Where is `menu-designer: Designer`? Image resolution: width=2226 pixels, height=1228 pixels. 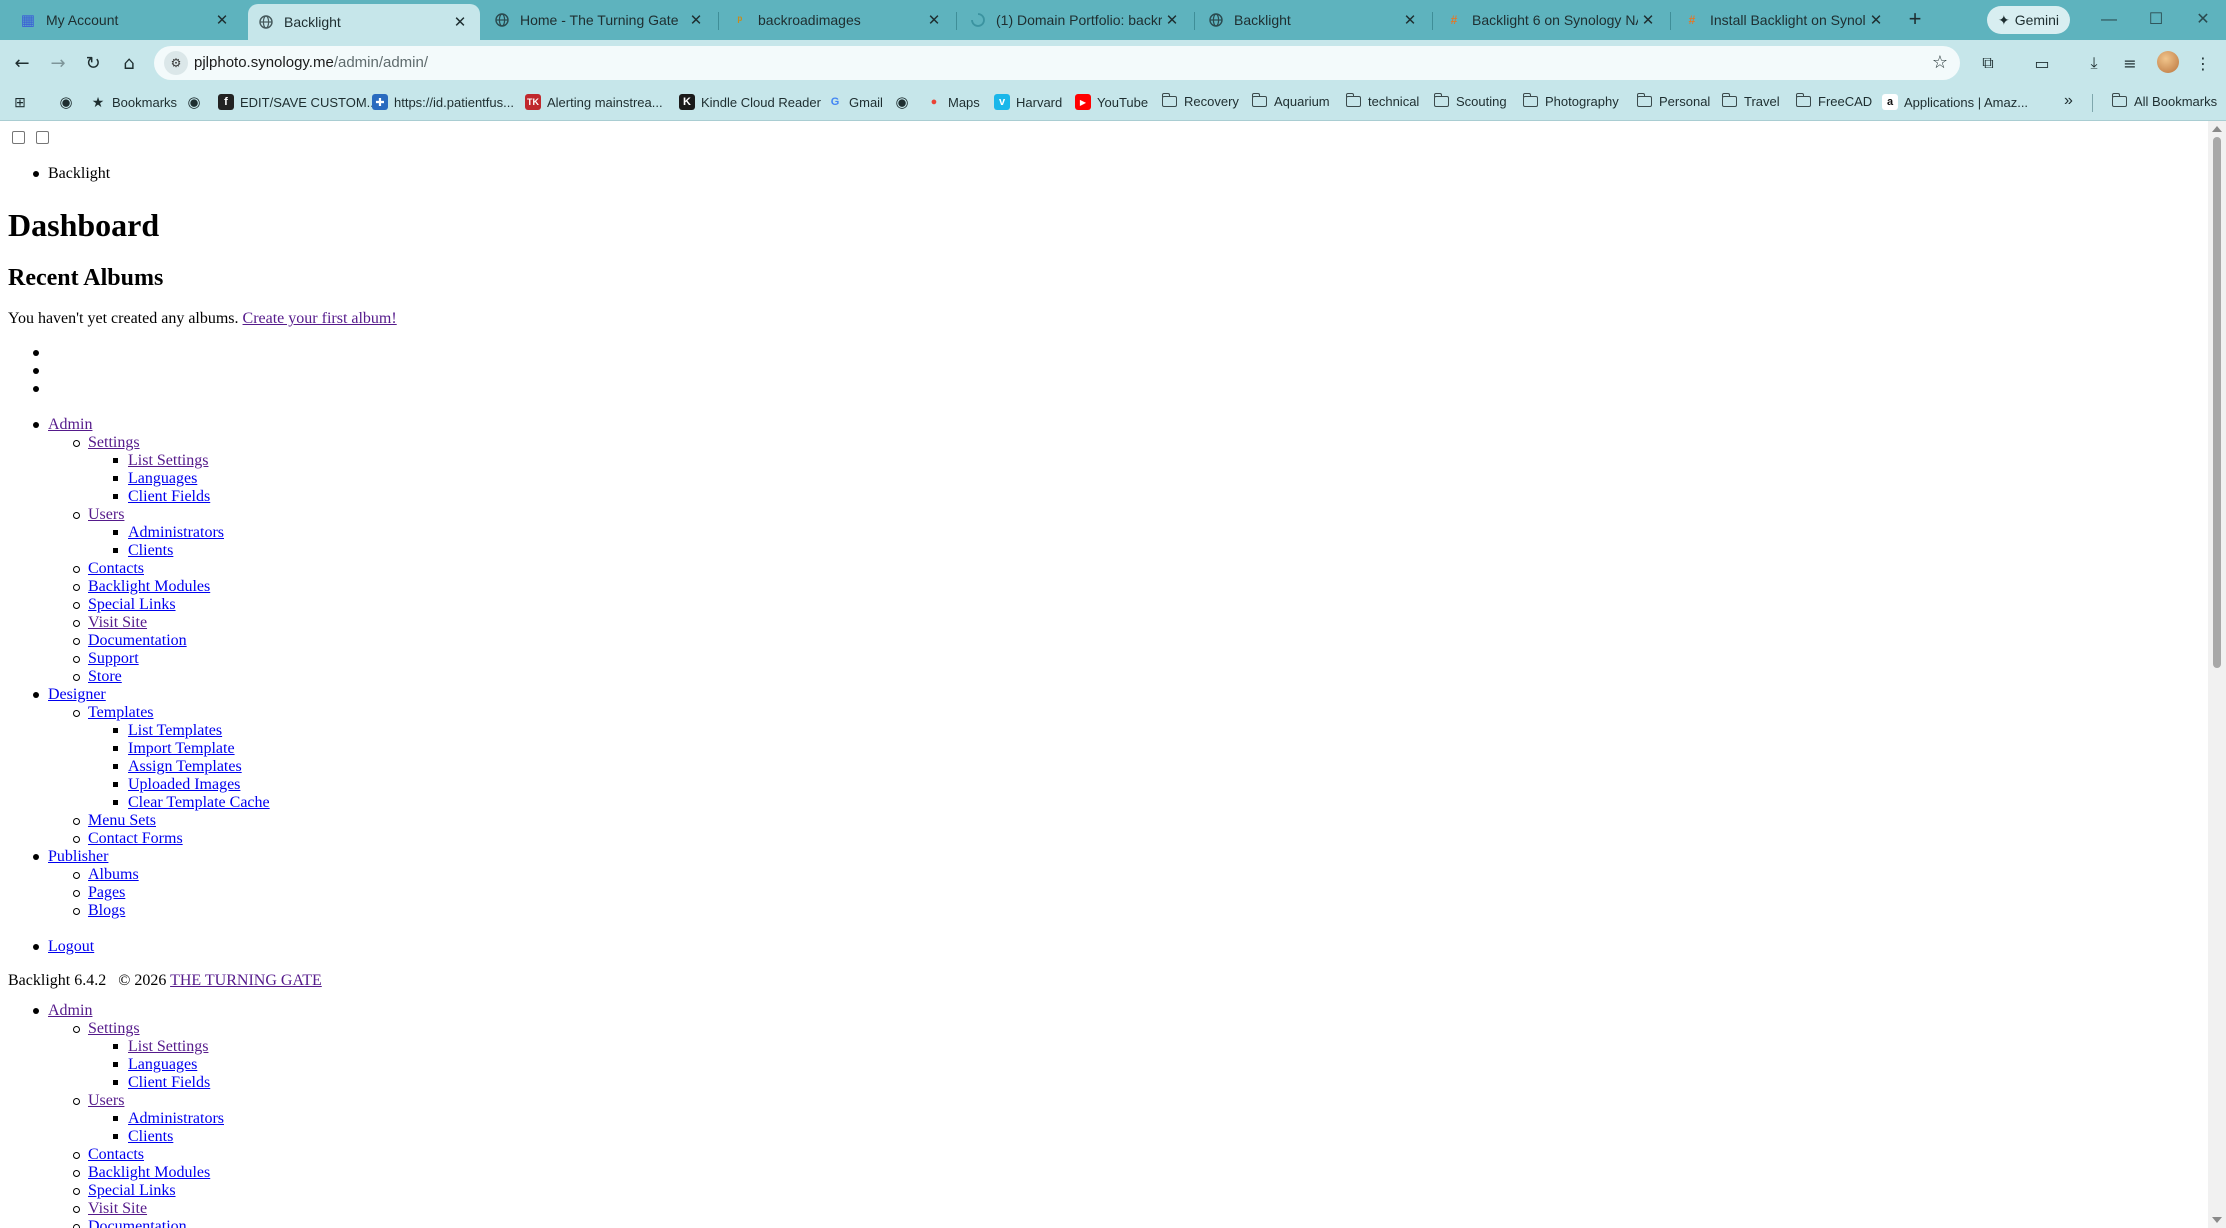
menu-designer: Designer is located at coordinates (77, 695).